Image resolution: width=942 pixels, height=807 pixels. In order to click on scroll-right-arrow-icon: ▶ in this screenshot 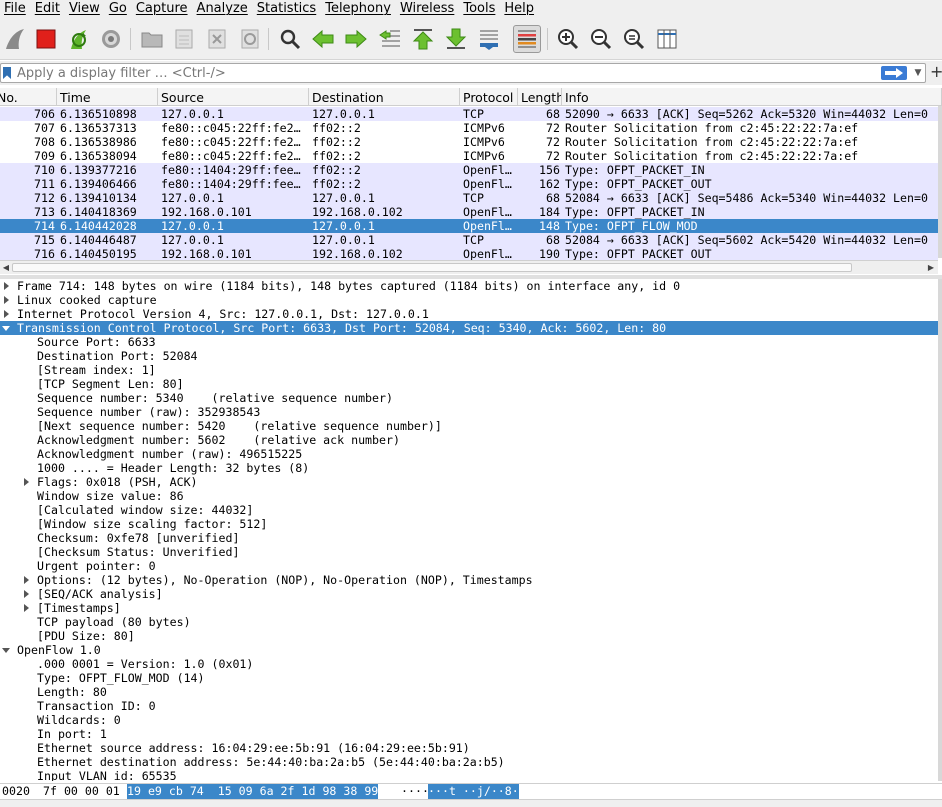, I will do `click(931, 267)`.